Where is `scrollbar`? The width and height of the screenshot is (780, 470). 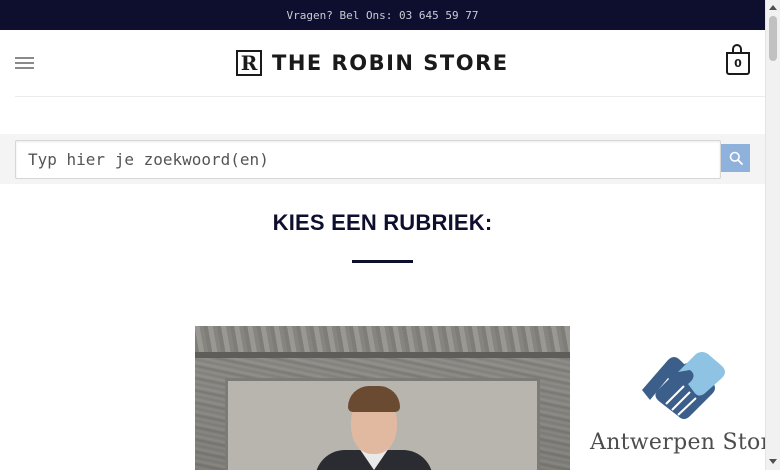
scrollbar is located at coordinates (772, 235).